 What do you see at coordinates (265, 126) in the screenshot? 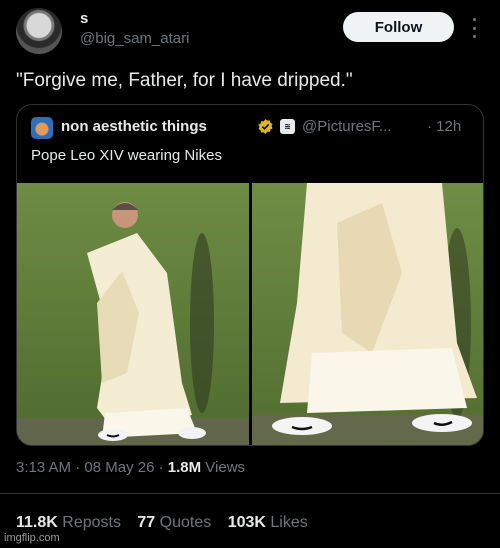
I see `verified-badge-icon` at bounding box center [265, 126].